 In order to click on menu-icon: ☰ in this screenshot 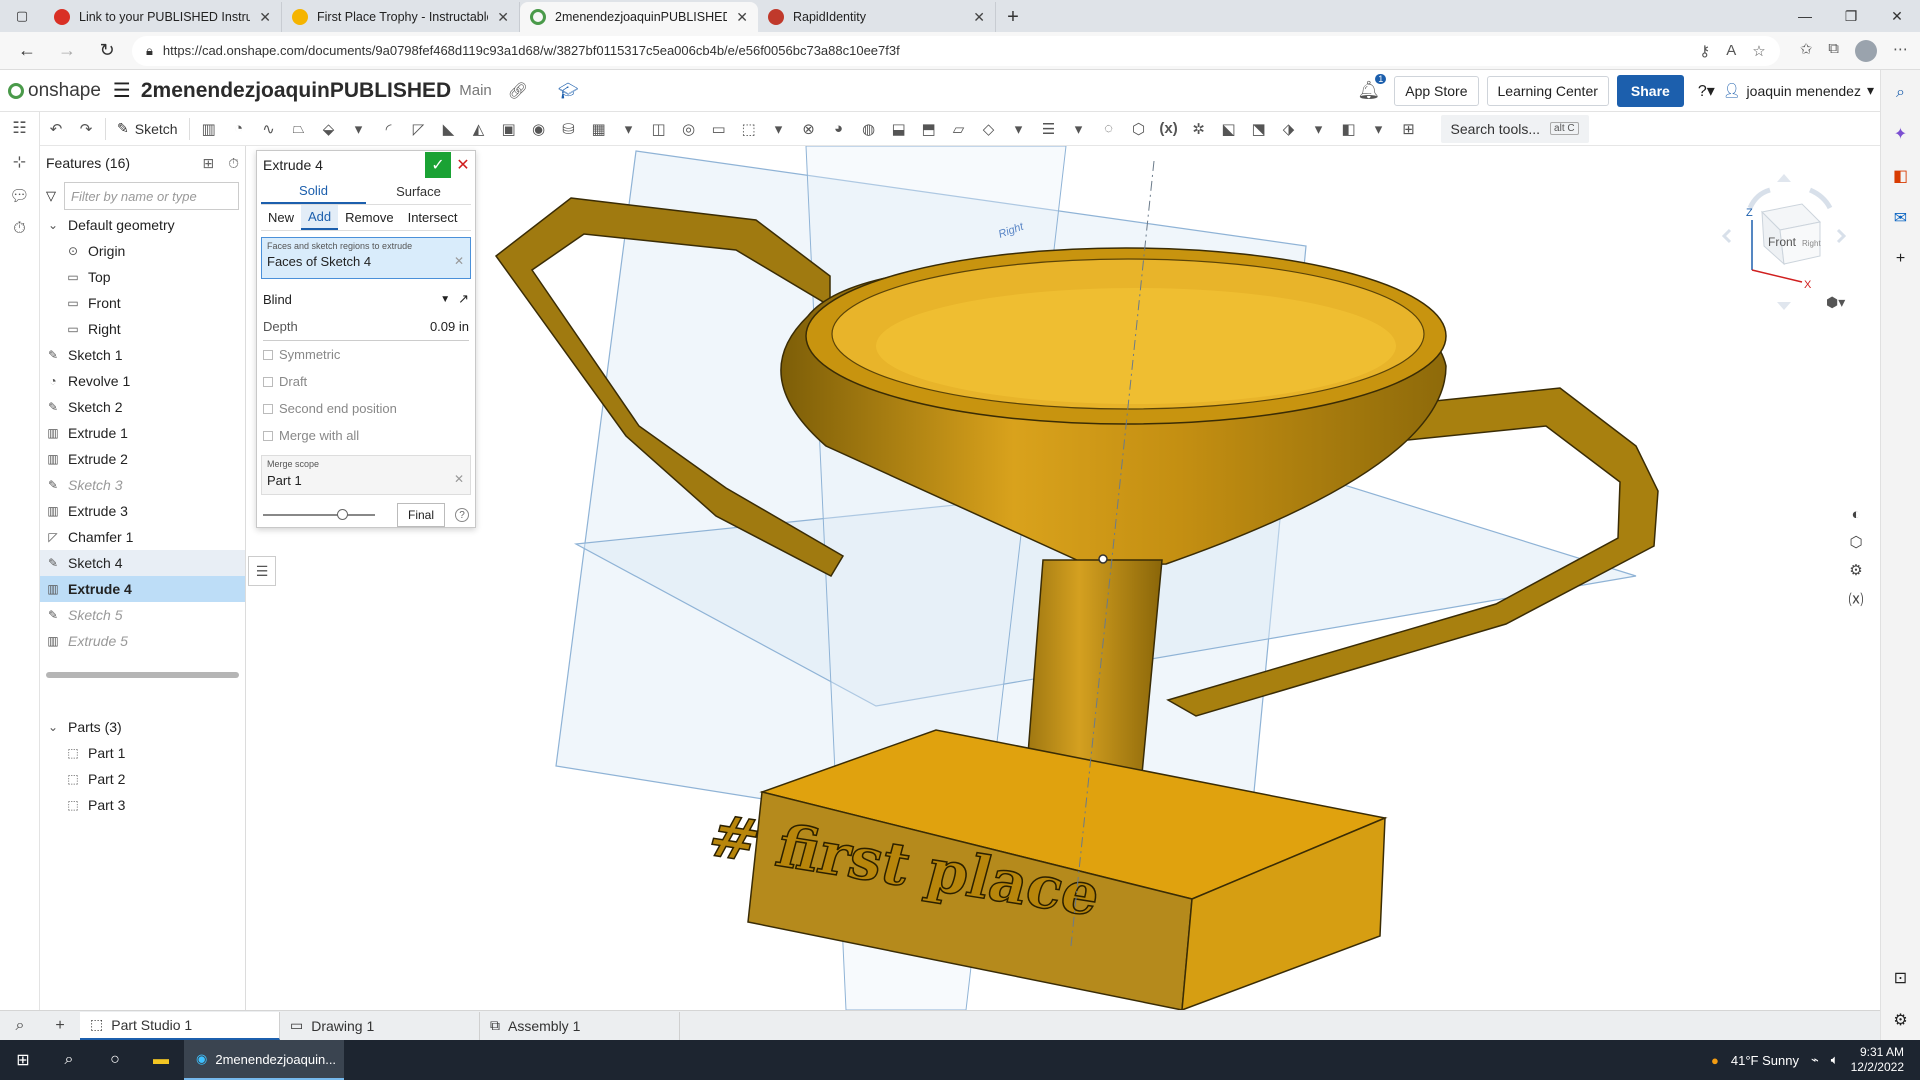, I will do `click(122, 90)`.